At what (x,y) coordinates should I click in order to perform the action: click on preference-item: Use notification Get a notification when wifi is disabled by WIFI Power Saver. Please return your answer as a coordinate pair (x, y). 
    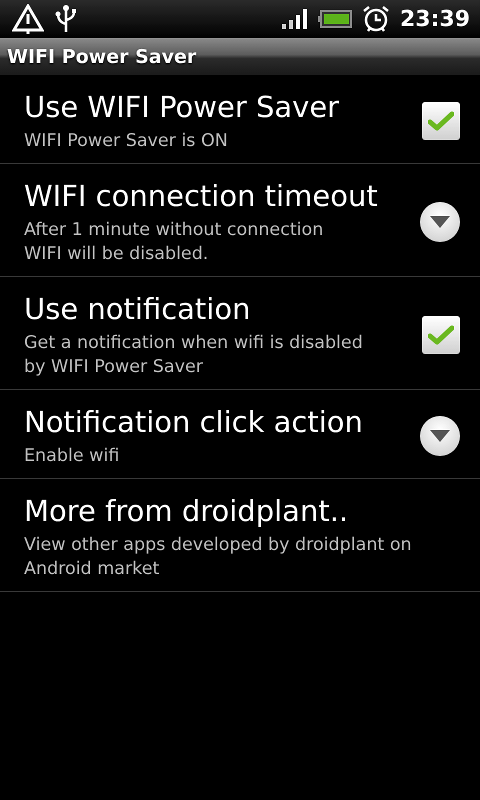
    Looking at the image, I should click on (240, 333).